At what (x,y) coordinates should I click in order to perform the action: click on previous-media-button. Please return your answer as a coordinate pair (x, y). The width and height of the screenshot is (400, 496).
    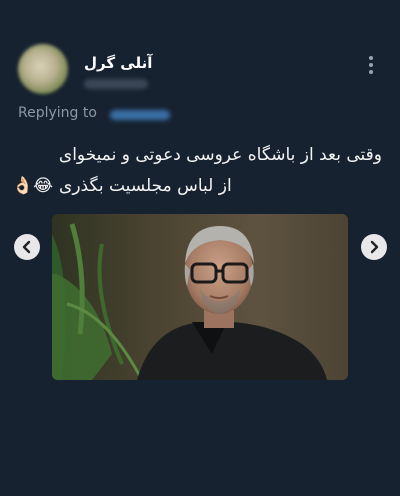
    Looking at the image, I should click on (27, 247).